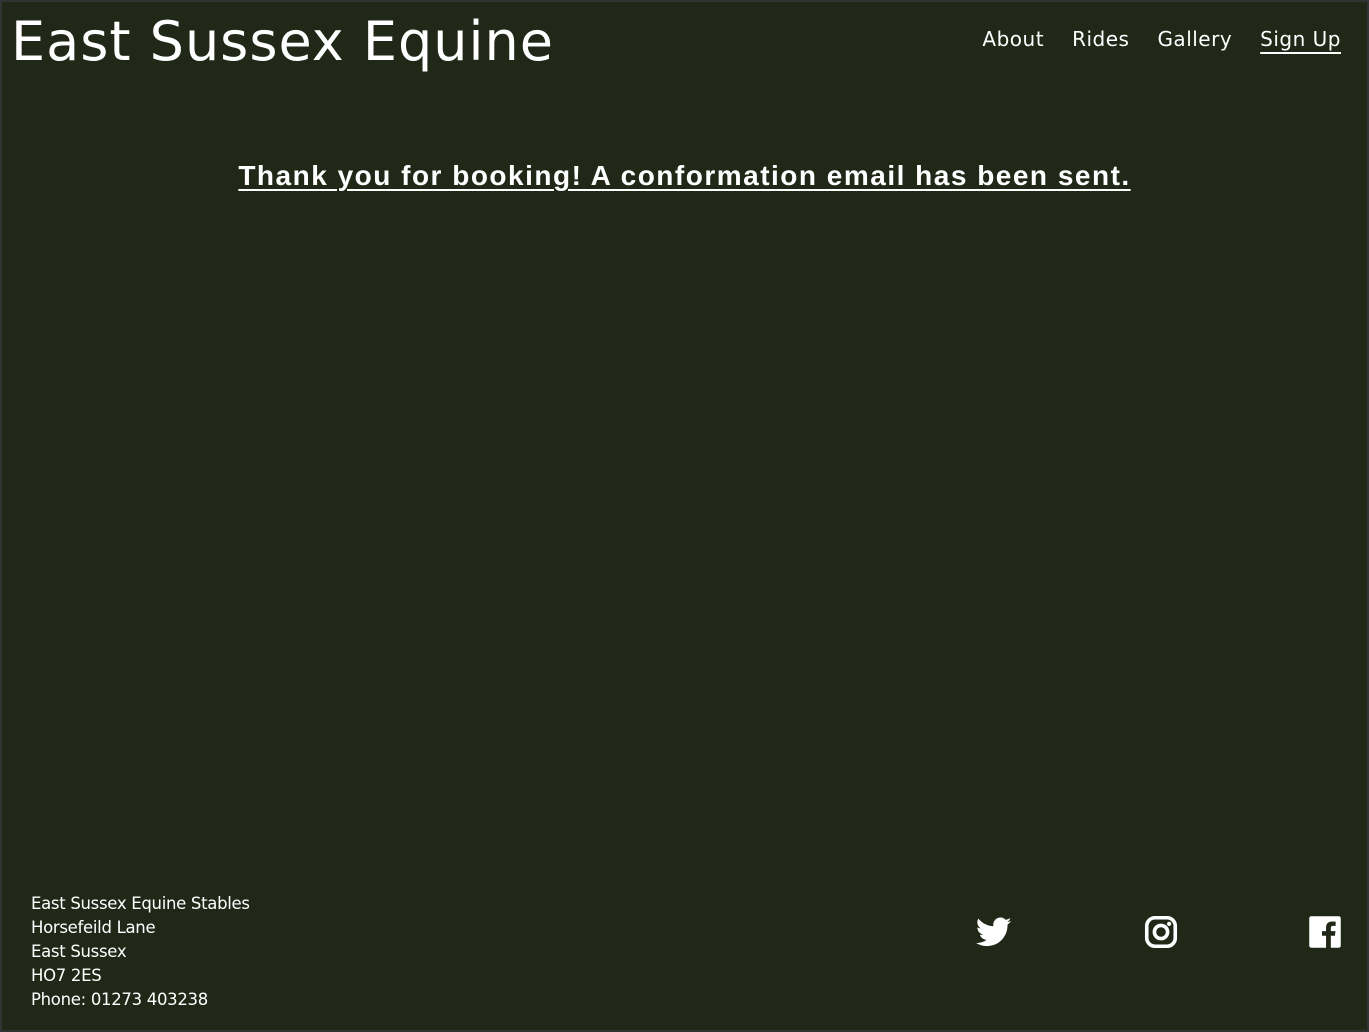  I want to click on site-title: East Sussex Equine, so click(282, 42).